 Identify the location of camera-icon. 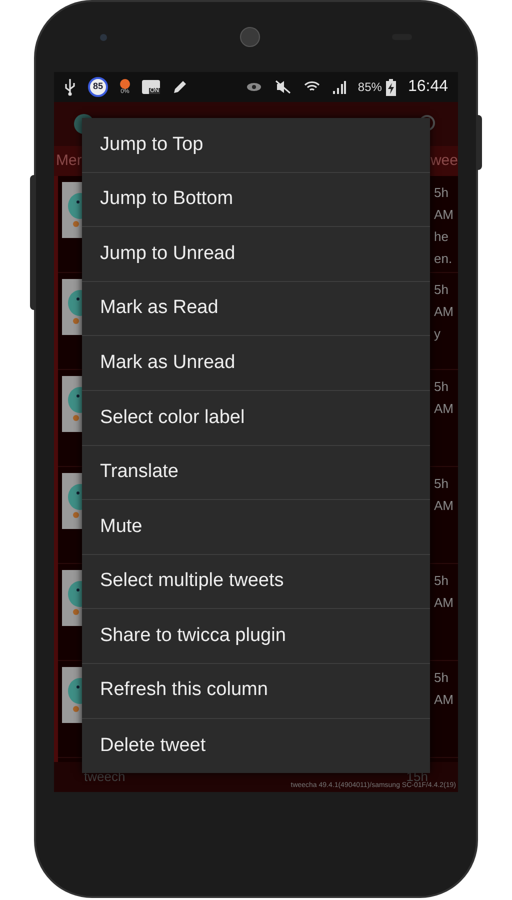
(103, 37).